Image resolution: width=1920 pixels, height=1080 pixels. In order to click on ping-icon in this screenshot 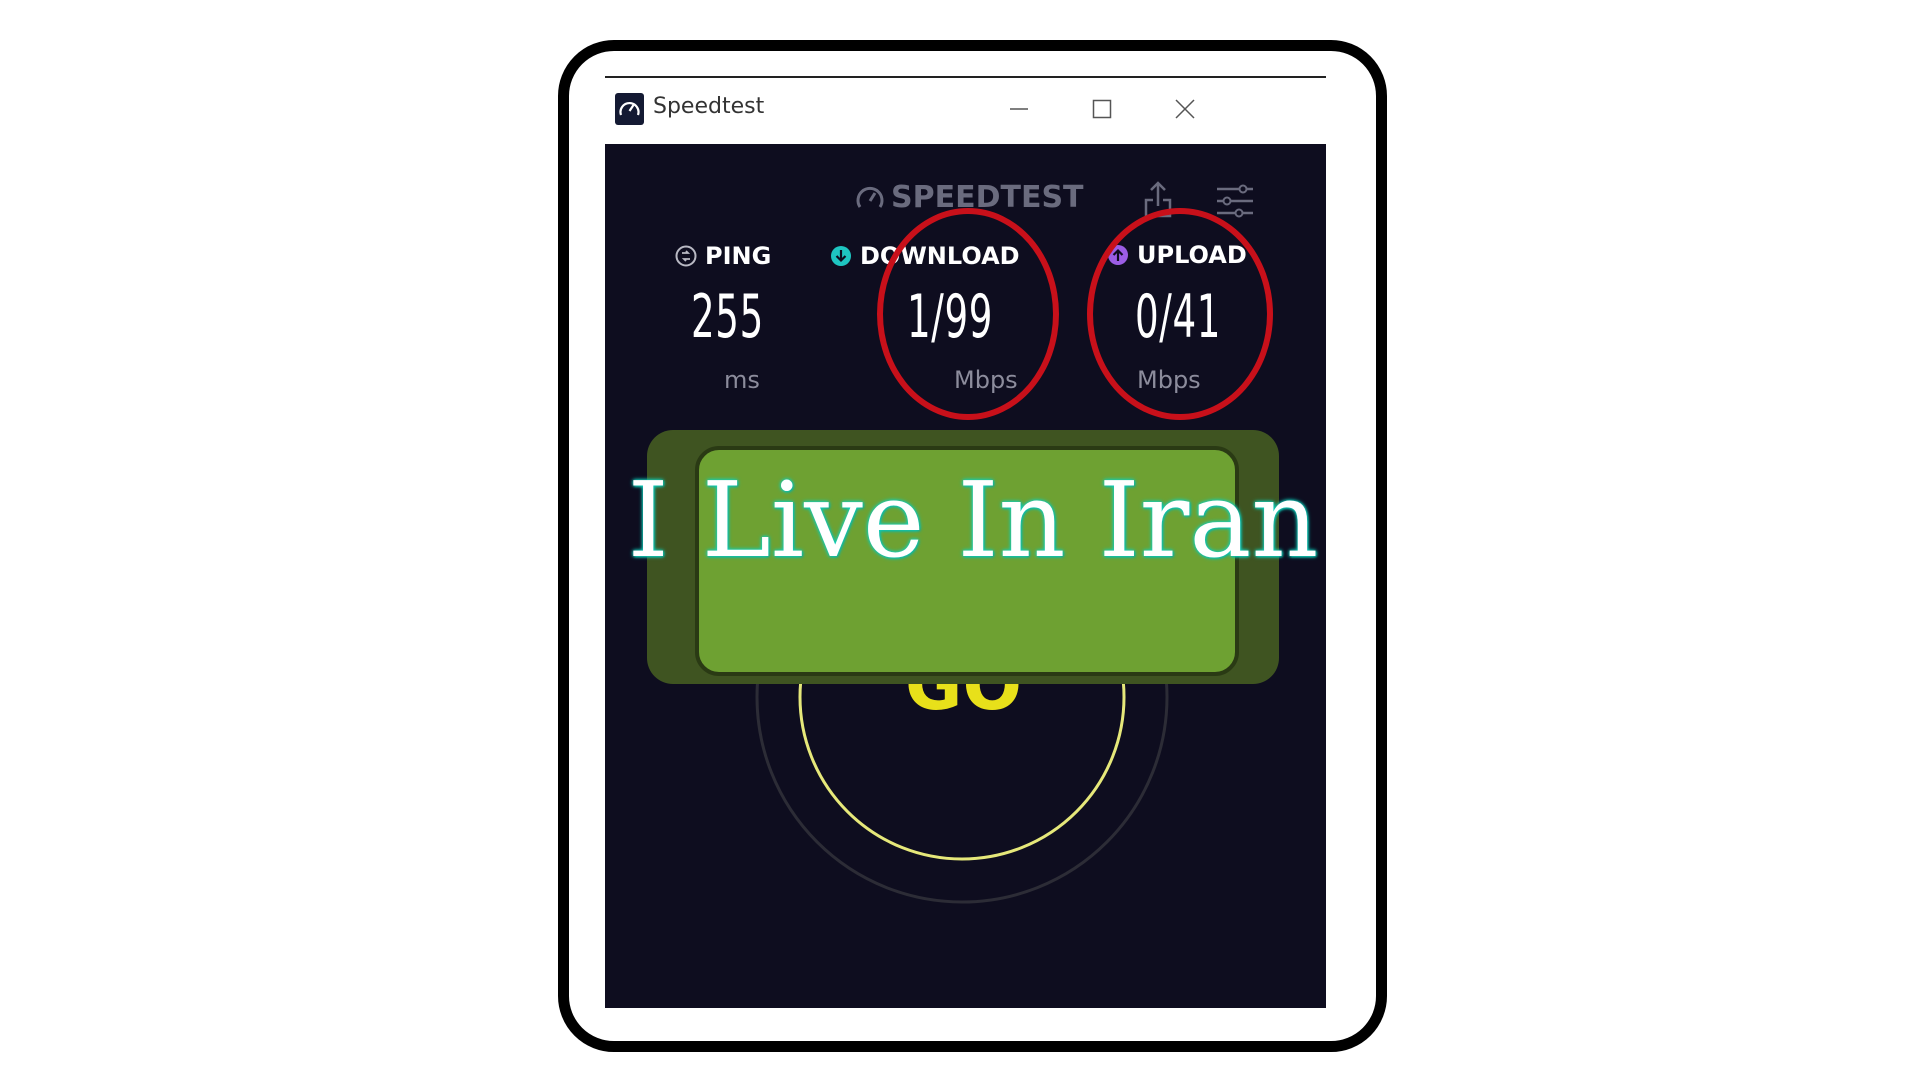, I will do `click(686, 256)`.